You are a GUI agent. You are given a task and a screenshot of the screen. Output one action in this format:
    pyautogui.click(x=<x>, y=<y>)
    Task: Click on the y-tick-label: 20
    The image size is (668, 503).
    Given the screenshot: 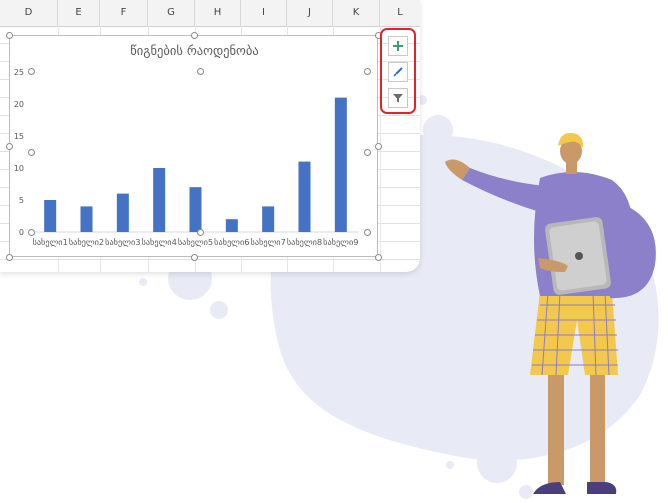 What is the action you would take?
    pyautogui.click(x=19, y=104)
    